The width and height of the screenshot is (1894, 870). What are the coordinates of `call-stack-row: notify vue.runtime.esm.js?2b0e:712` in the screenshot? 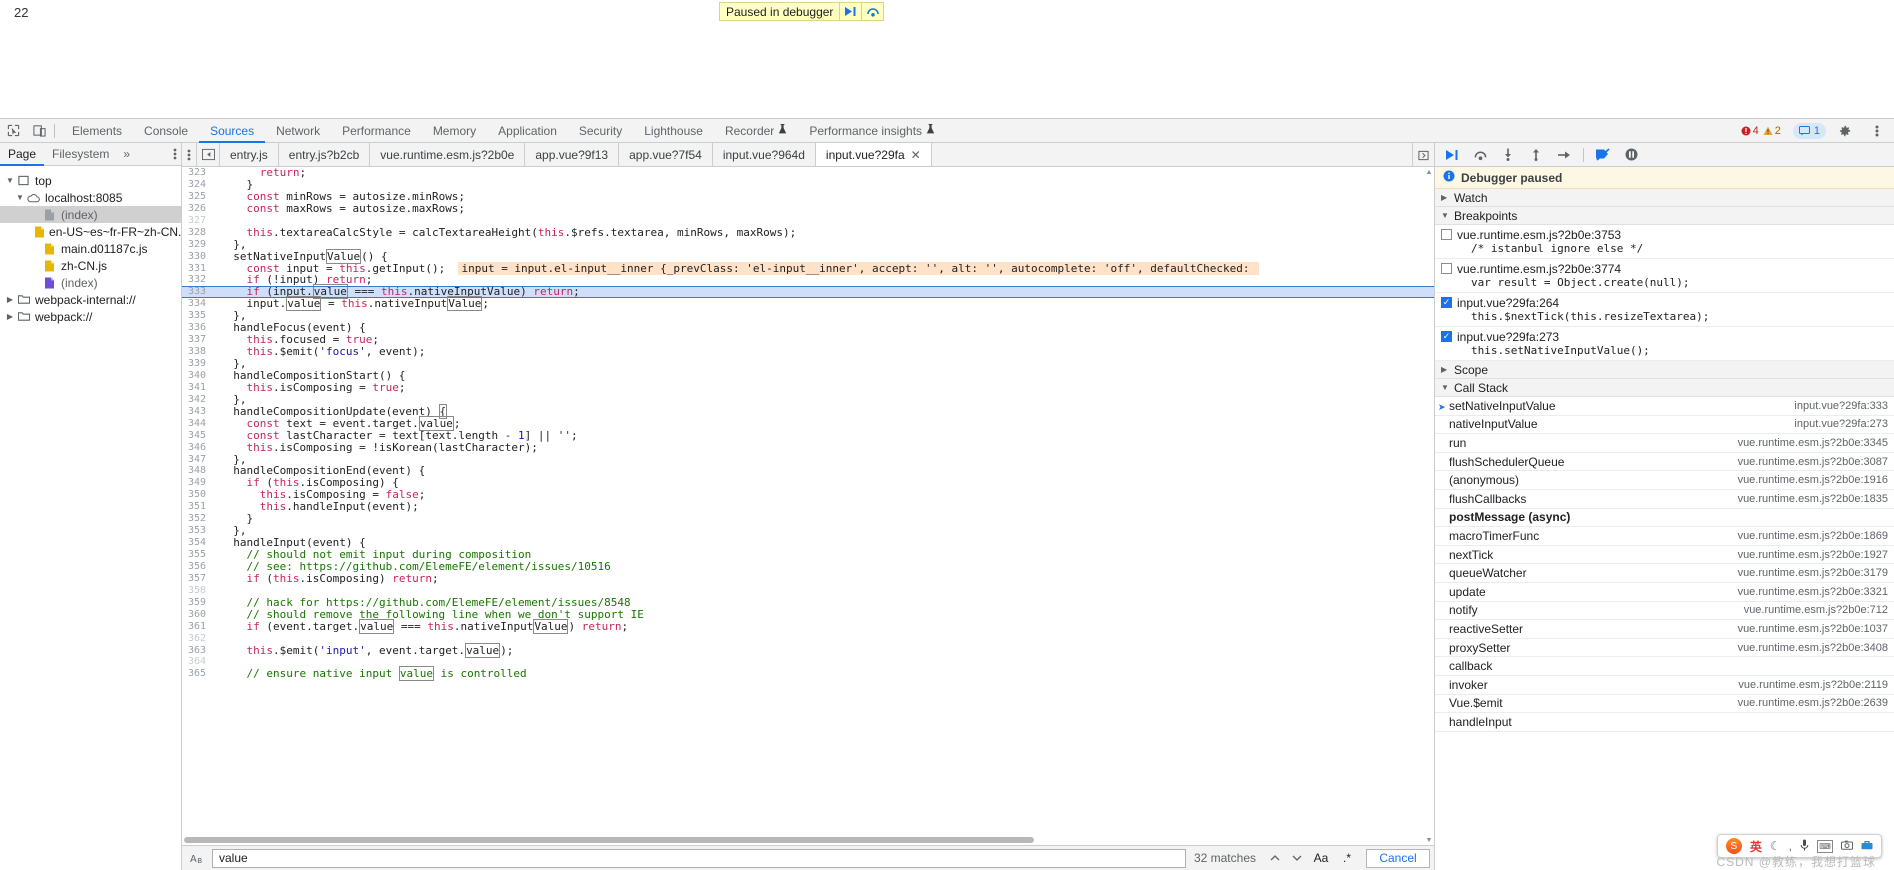 It's located at (1664, 611).